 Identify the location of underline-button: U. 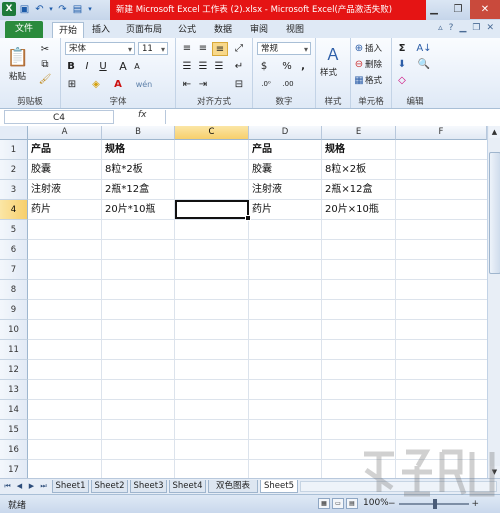
(103, 66).